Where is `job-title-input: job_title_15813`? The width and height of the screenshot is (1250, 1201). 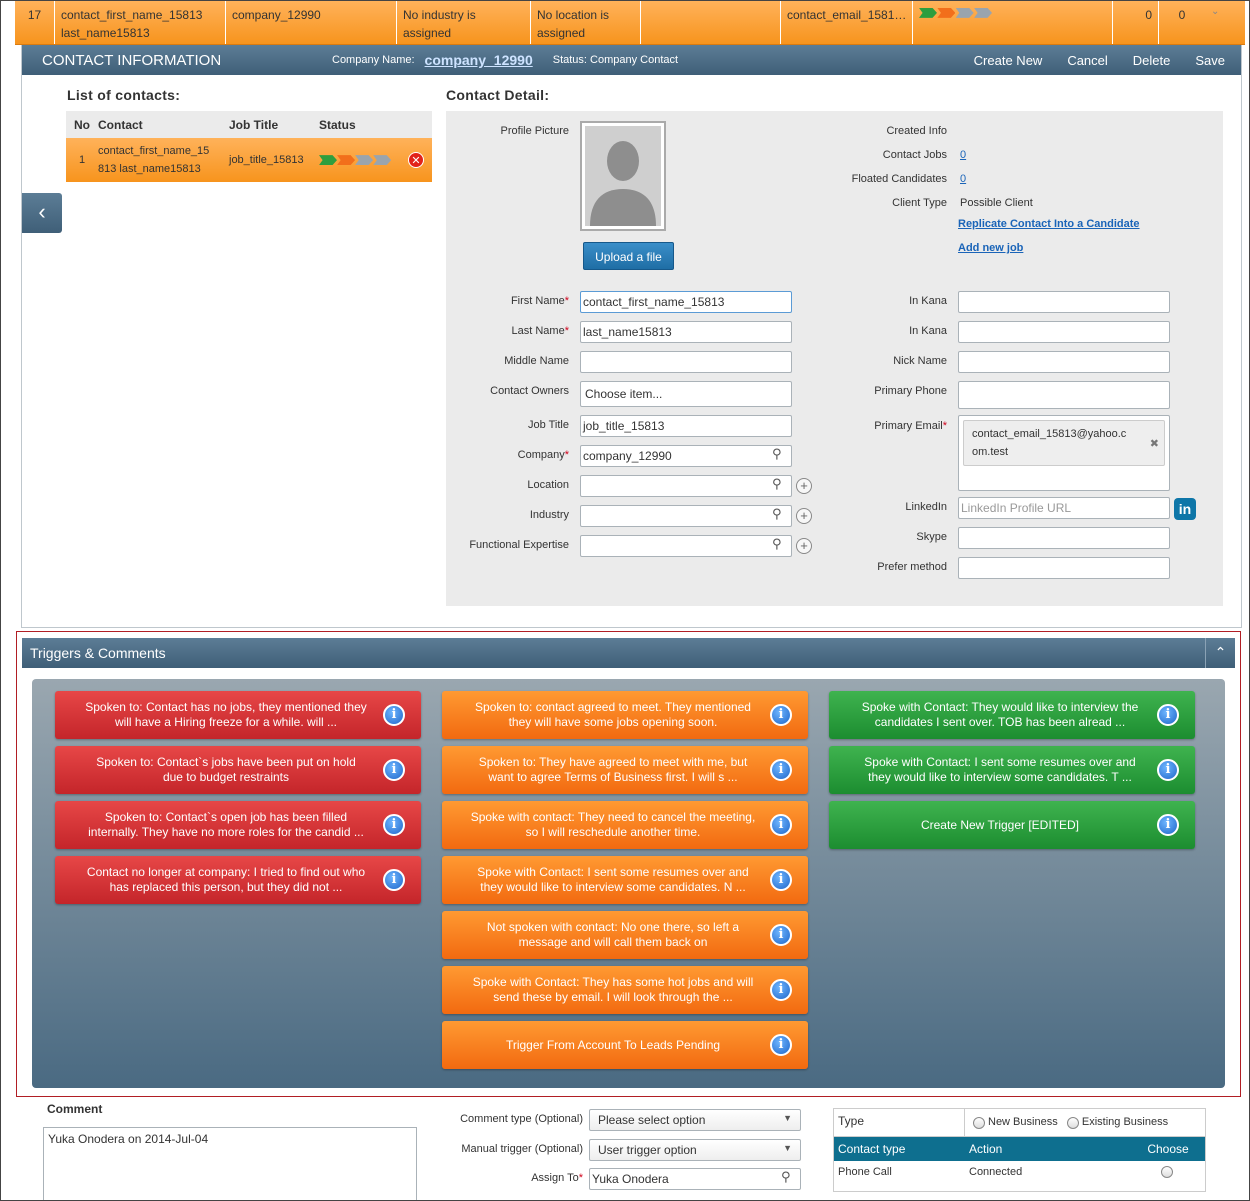 job-title-input: job_title_15813 is located at coordinates (686, 426).